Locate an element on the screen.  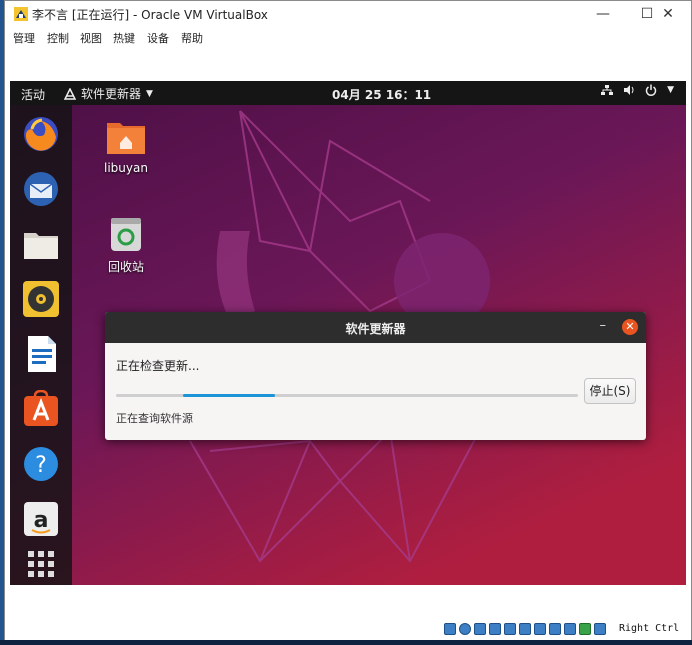
show-apps-icon is located at coordinates (41, 564).